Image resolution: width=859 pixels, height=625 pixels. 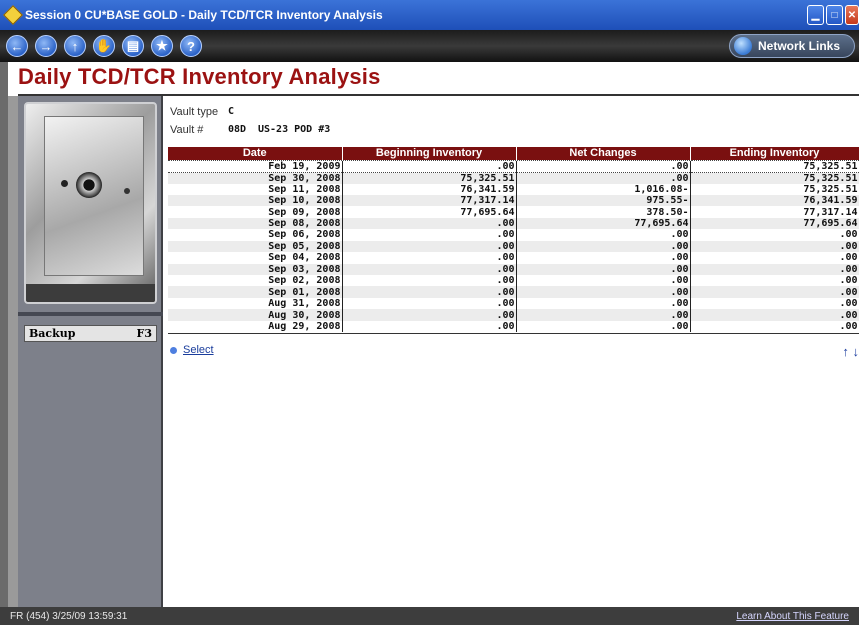 What do you see at coordinates (513, 269) in the screenshot?
I see `table-row: Sep 03, 2008.00.00.00` at bounding box center [513, 269].